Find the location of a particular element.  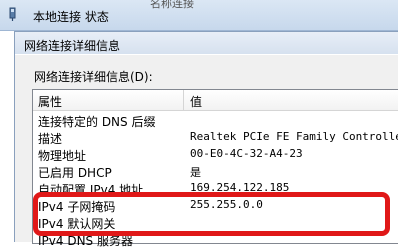

window-titlebar: 名称连接 本地连接 状态 is located at coordinates (199, 15).